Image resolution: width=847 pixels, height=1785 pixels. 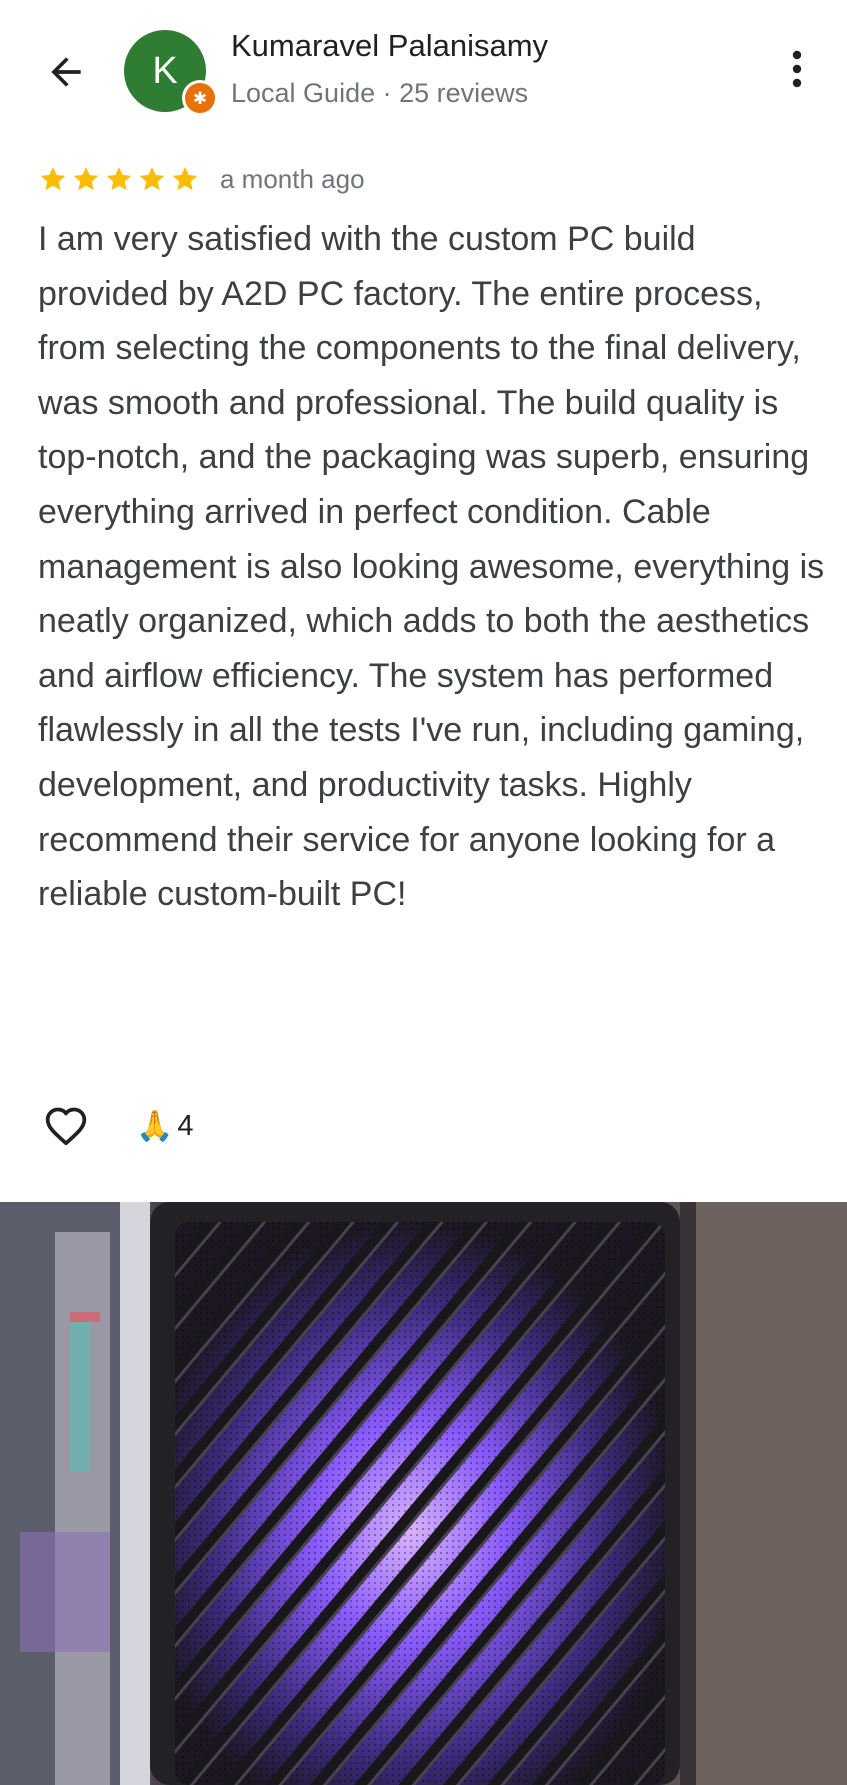 What do you see at coordinates (155, 1126) in the screenshot?
I see `praying-hands-emoji: 🙏` at bounding box center [155, 1126].